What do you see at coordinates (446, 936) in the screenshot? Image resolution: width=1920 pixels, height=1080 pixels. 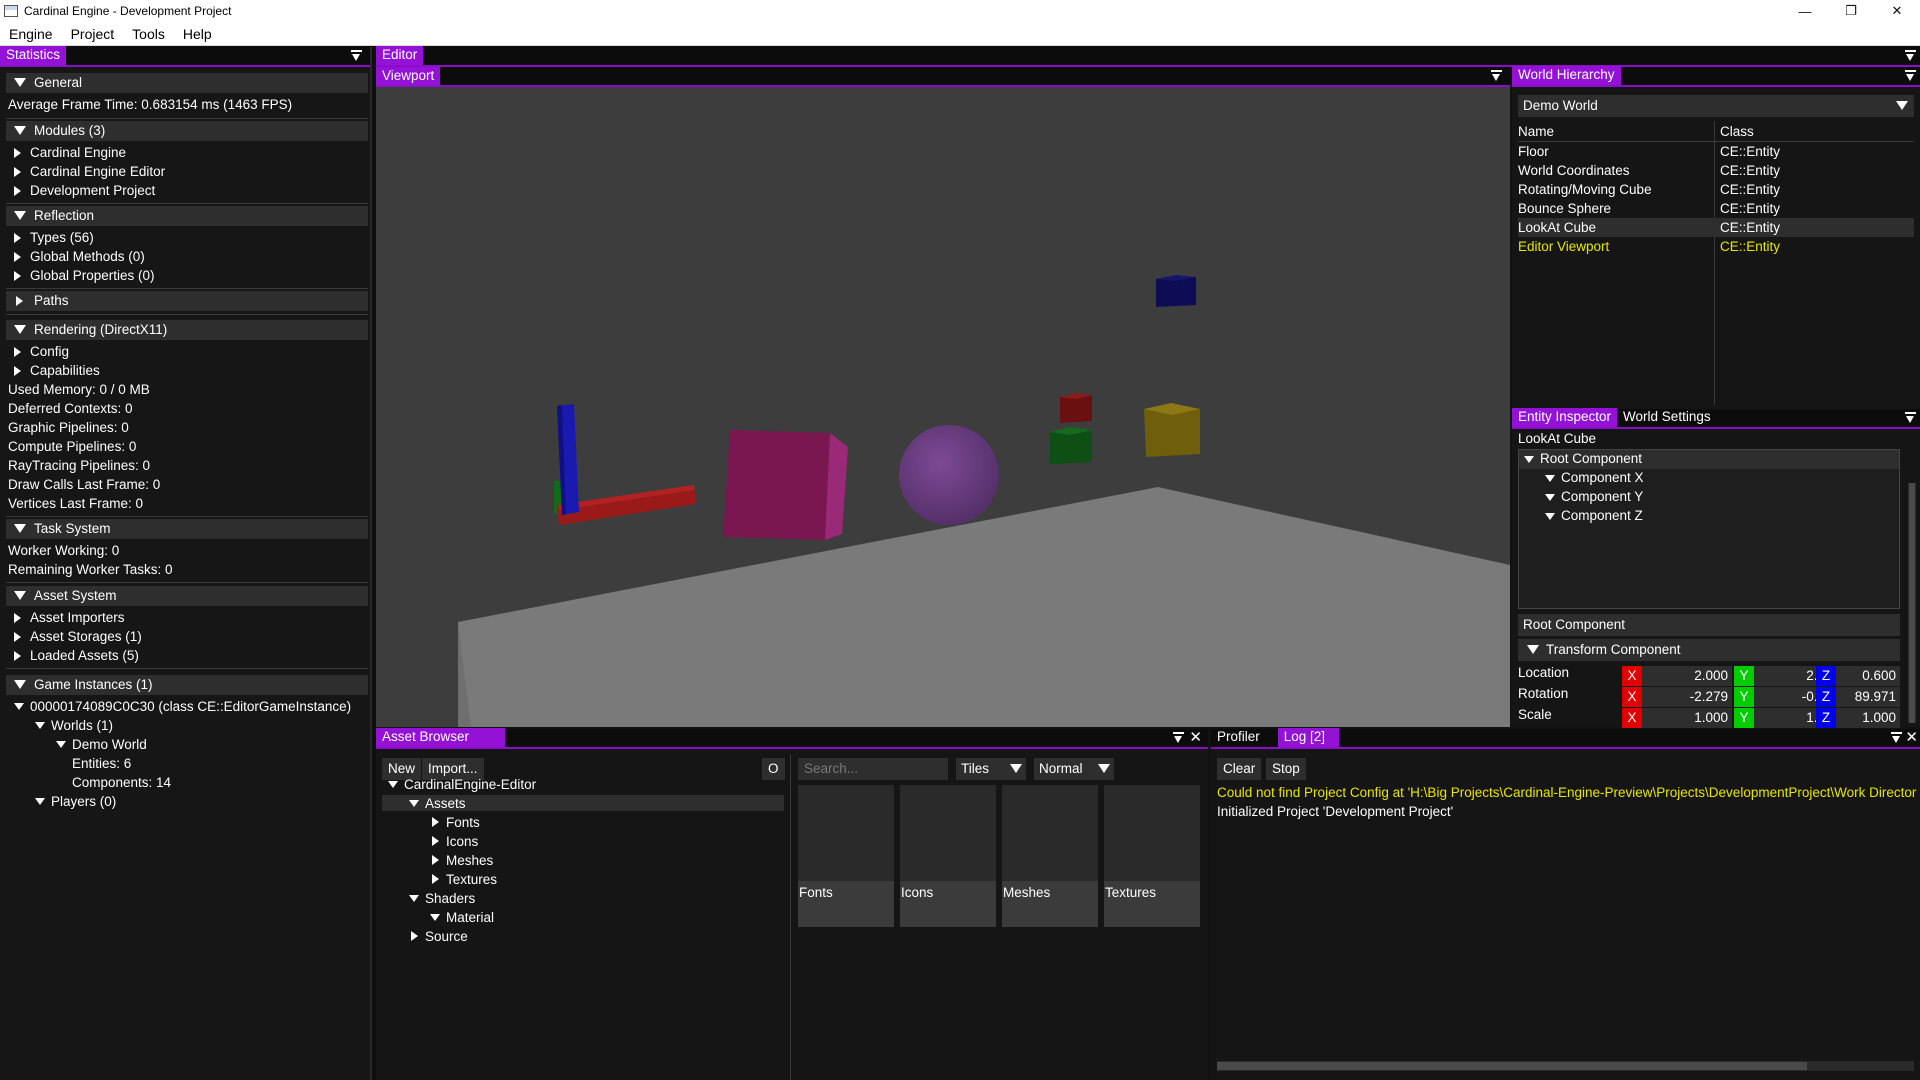 I see `tree-folder-source: Source` at bounding box center [446, 936].